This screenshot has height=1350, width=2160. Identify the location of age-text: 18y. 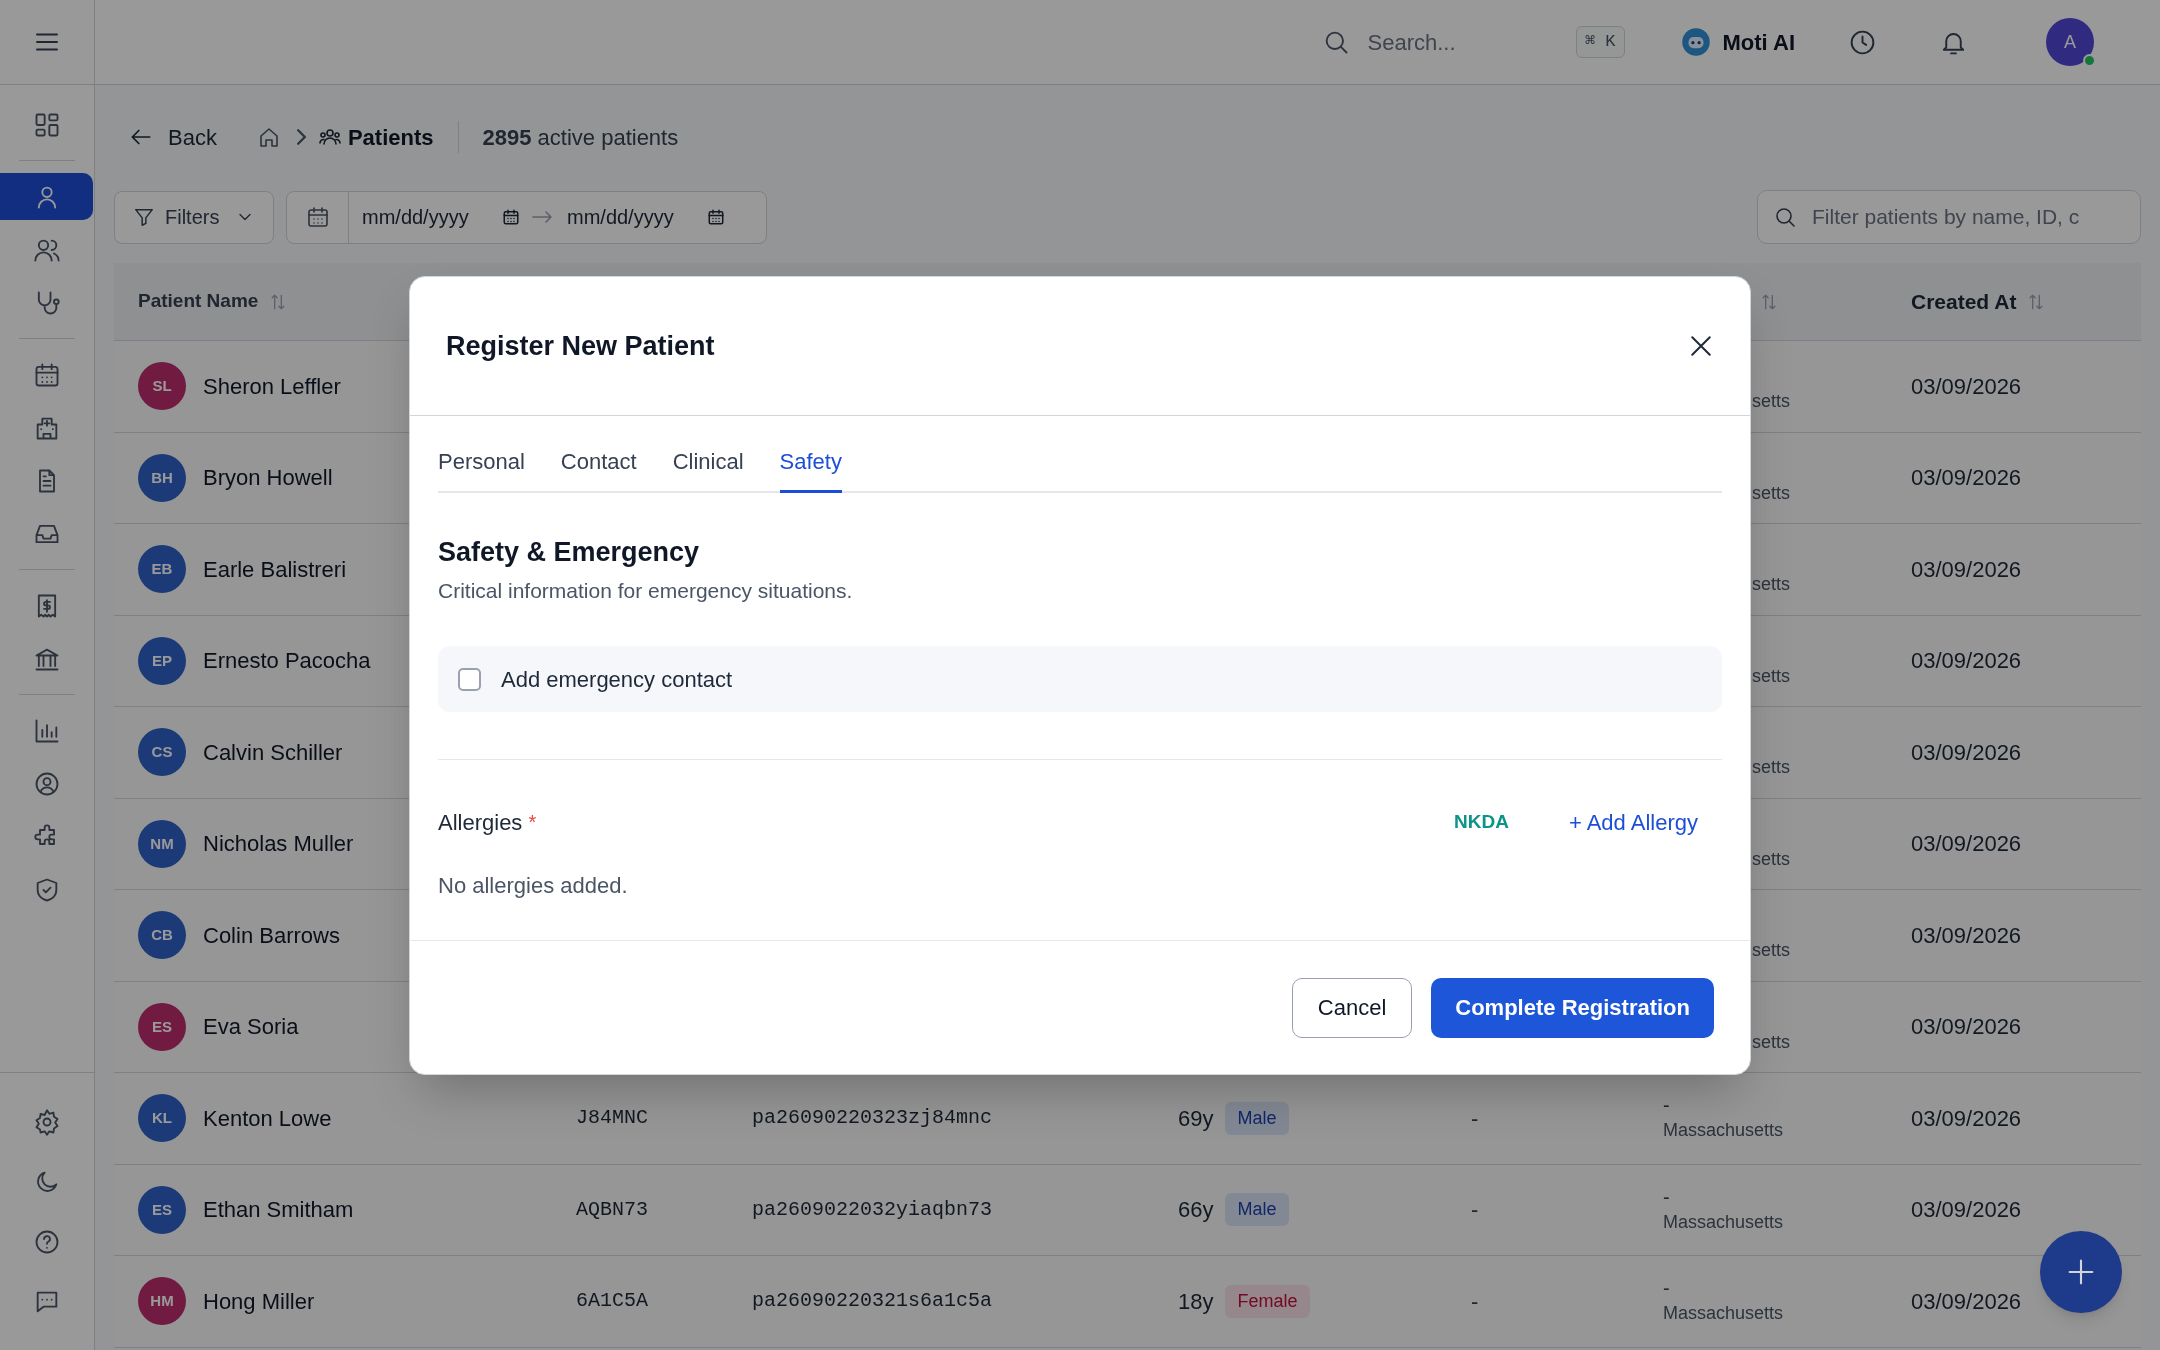
(1196, 1301).